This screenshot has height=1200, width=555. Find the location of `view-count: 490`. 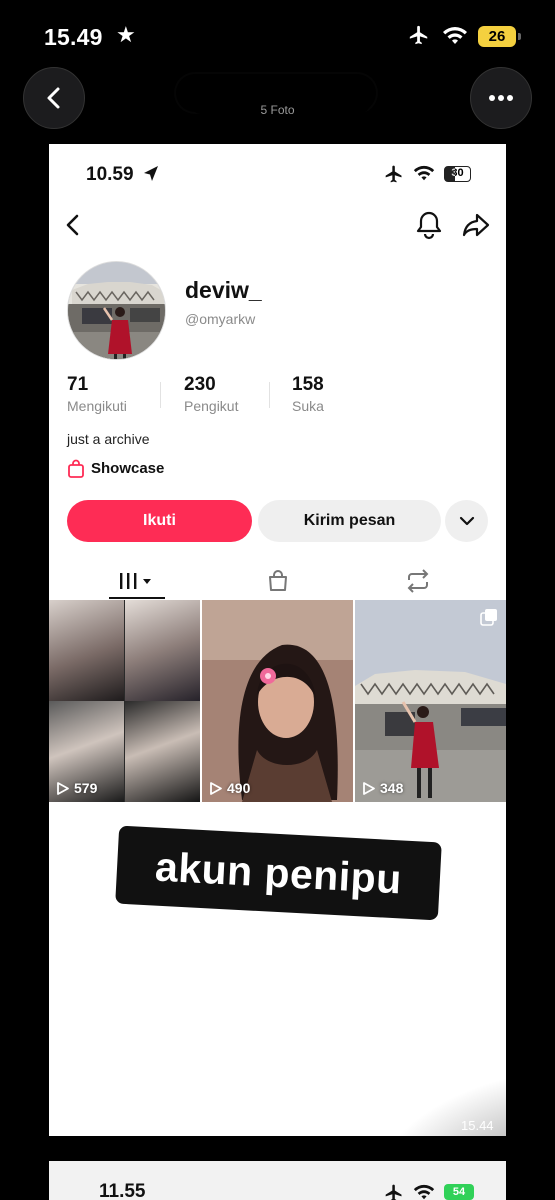

view-count: 490 is located at coordinates (229, 788).